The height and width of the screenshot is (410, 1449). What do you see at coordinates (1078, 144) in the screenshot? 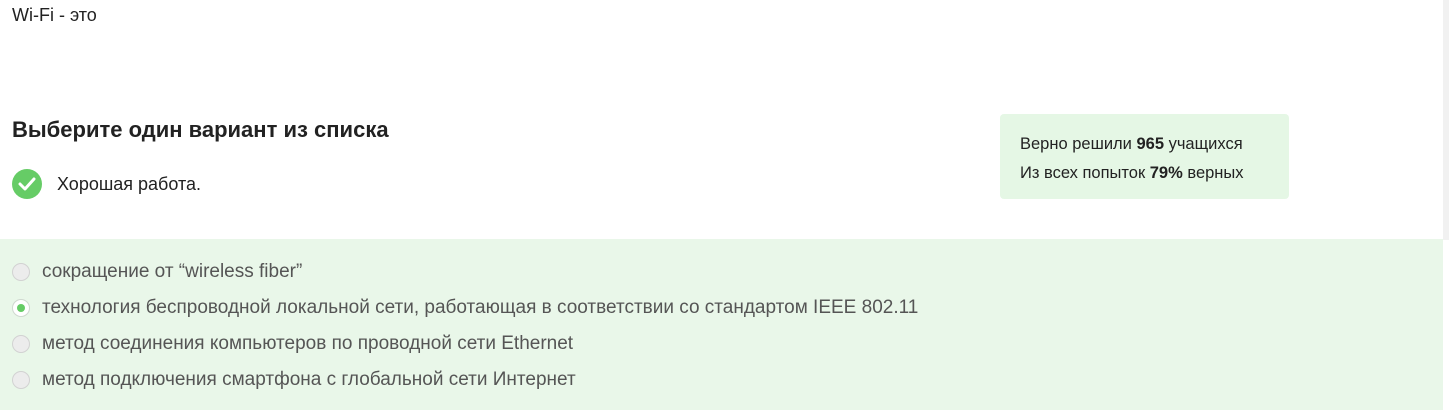
I see `stats-solved-prefix: Верно решили` at bounding box center [1078, 144].